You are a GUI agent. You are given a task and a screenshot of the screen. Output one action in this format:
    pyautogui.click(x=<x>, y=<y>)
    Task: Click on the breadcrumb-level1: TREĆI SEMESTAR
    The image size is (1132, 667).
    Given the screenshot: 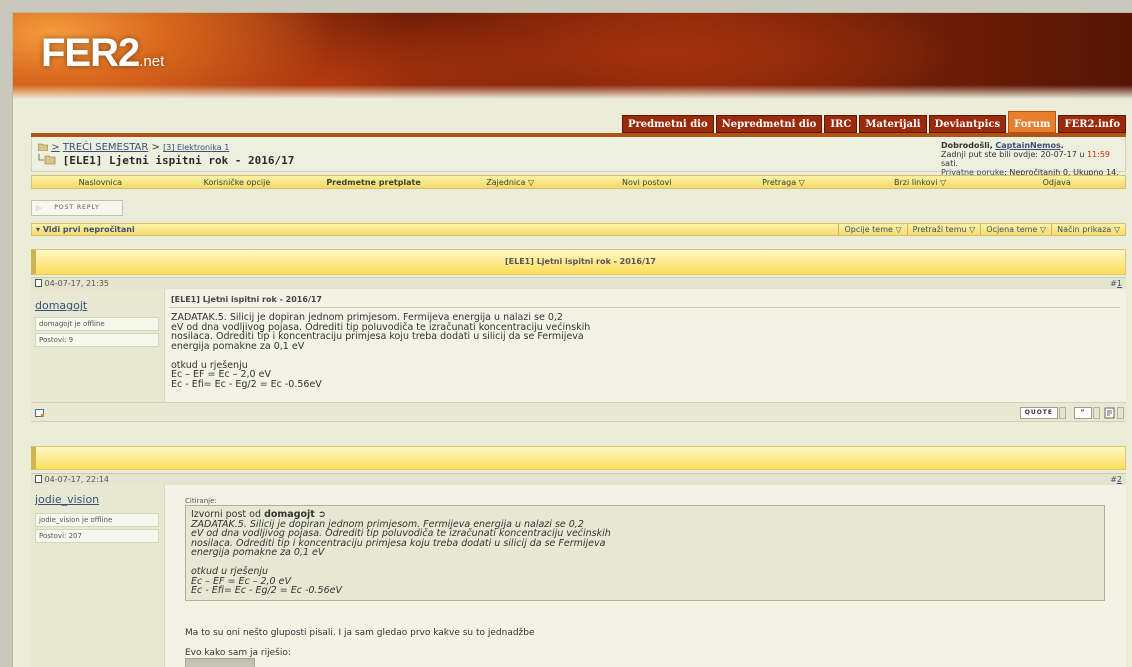 What is the action you would take?
    pyautogui.click(x=106, y=147)
    